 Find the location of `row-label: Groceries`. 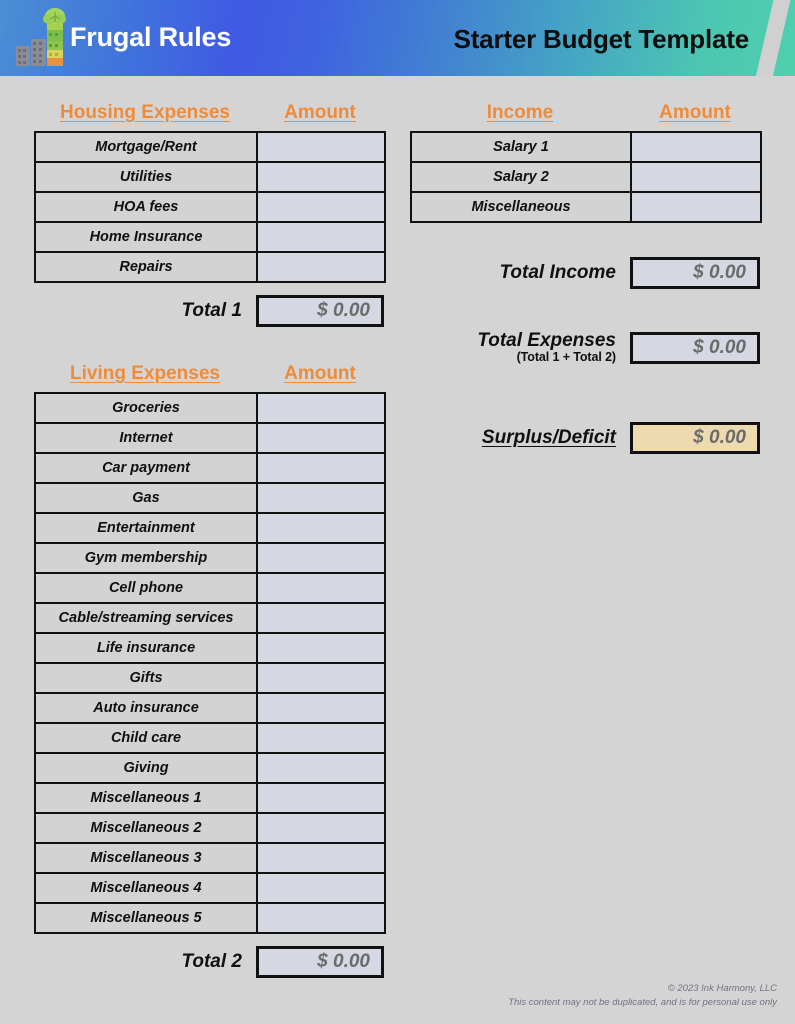

row-label: Groceries is located at coordinates (146, 408).